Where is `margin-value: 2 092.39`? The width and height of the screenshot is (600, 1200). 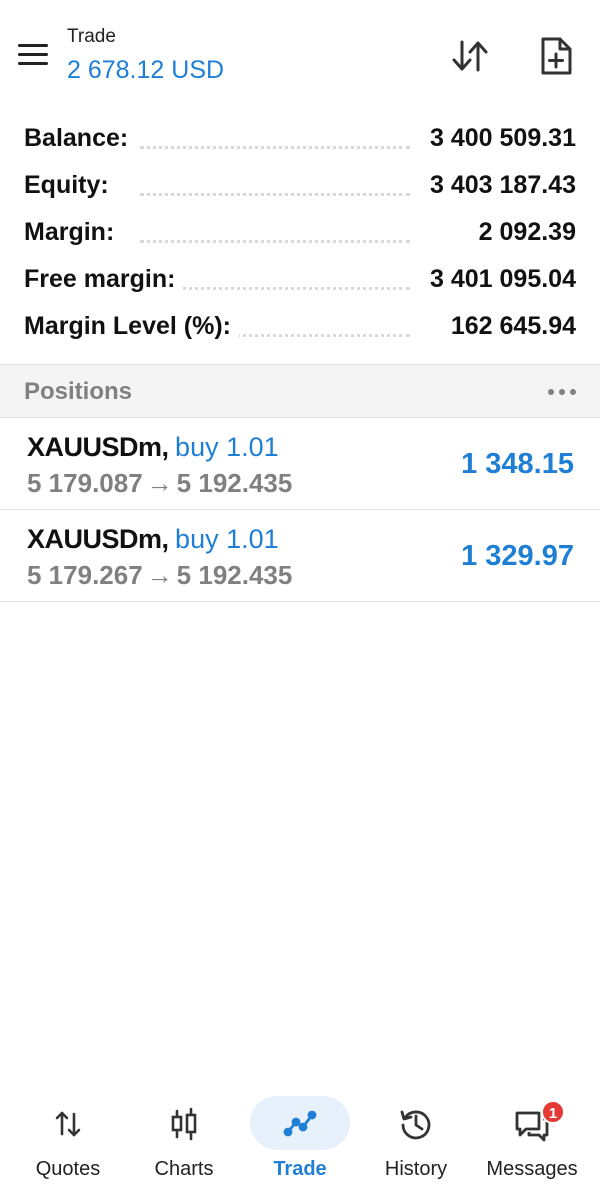 margin-value: 2 092.39 is located at coordinates (523, 232).